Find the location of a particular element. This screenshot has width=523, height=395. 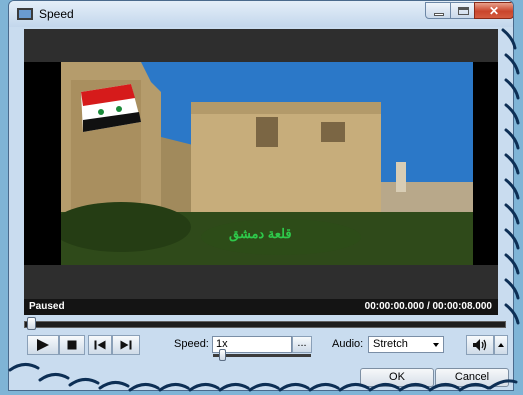

audio-label: Audio: is located at coordinates (348, 344).